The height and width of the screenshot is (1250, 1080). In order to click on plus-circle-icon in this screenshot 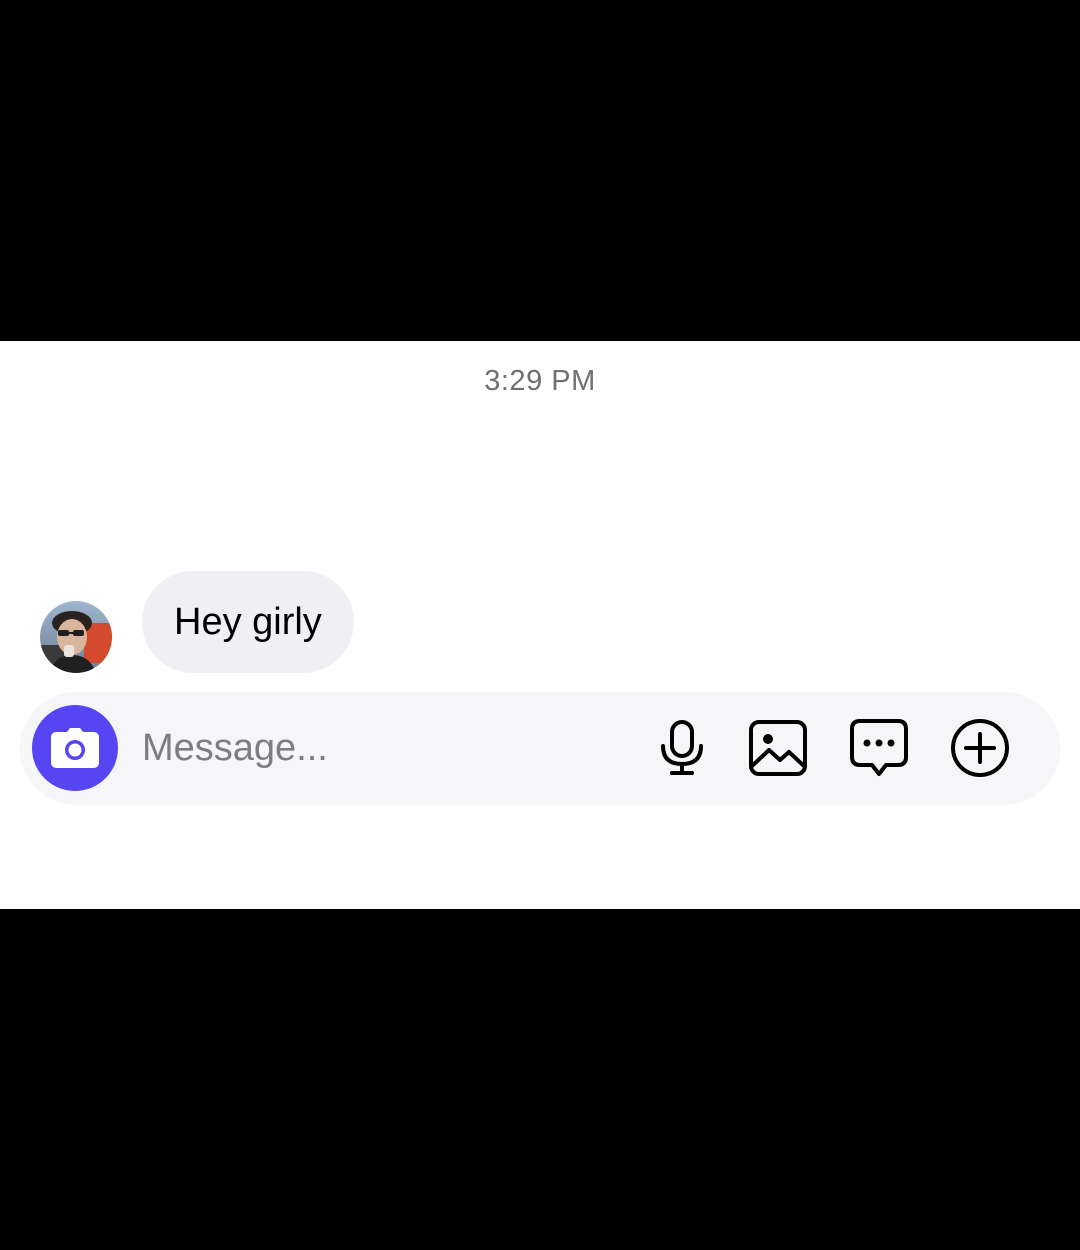, I will do `click(980, 748)`.